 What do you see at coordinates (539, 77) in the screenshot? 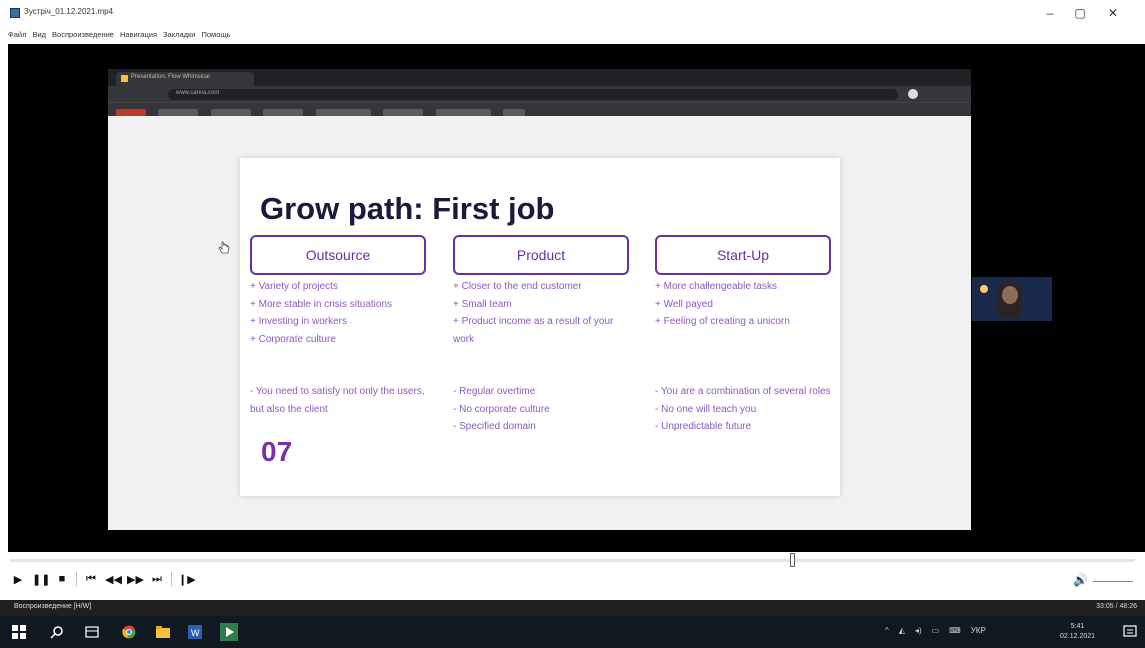
I see `browser-tabstrip: Presentation: Flow Whimsical` at bounding box center [539, 77].